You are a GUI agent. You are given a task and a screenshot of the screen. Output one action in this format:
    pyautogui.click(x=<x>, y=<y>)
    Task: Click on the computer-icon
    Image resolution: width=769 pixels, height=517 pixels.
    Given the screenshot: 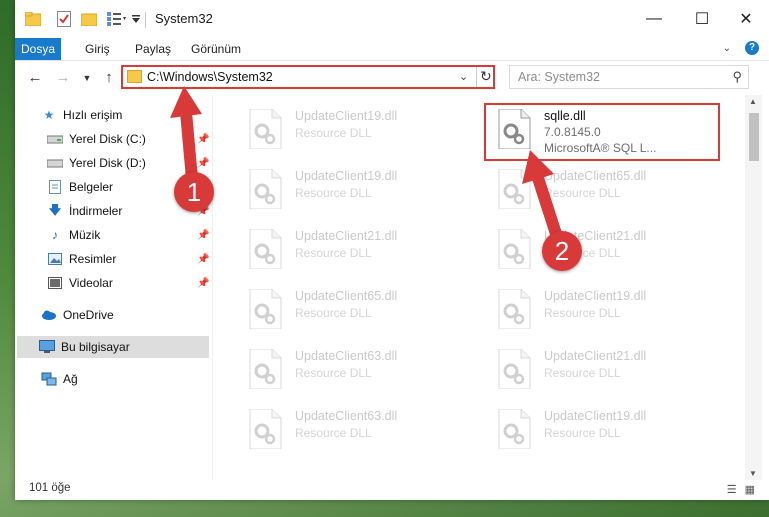 What is the action you would take?
    pyautogui.click(x=47, y=347)
    